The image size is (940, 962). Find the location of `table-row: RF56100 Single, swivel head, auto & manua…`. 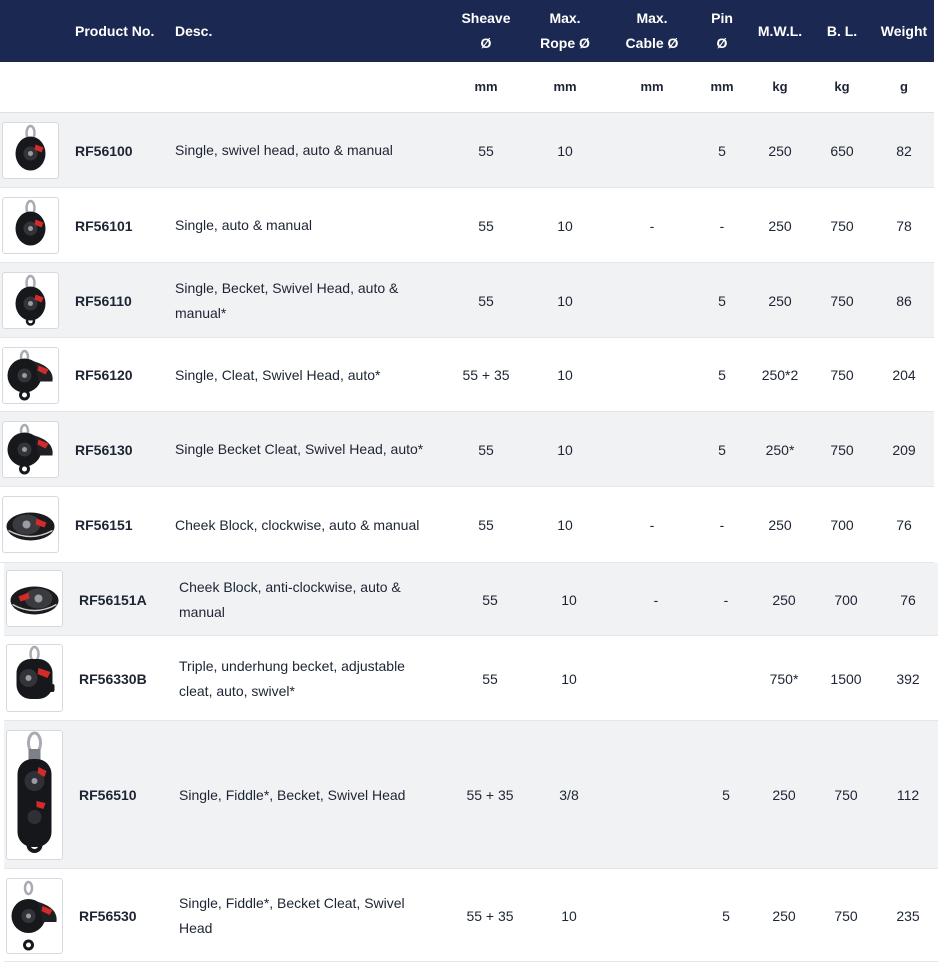

table-row: RF56100 Single, swivel head, auto & manua… is located at coordinates (467, 150).